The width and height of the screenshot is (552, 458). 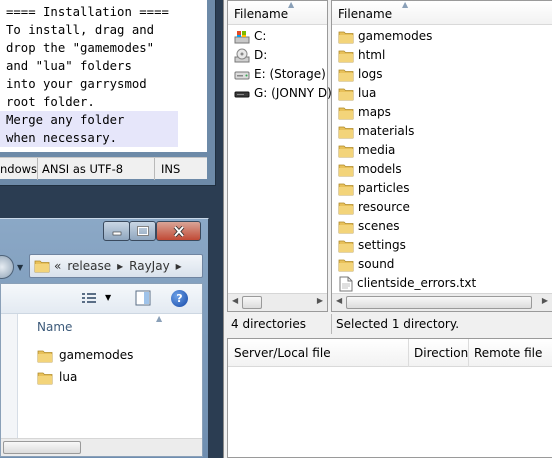 What do you see at coordinates (116, 233) in the screenshot?
I see `minimize-icon` at bounding box center [116, 233].